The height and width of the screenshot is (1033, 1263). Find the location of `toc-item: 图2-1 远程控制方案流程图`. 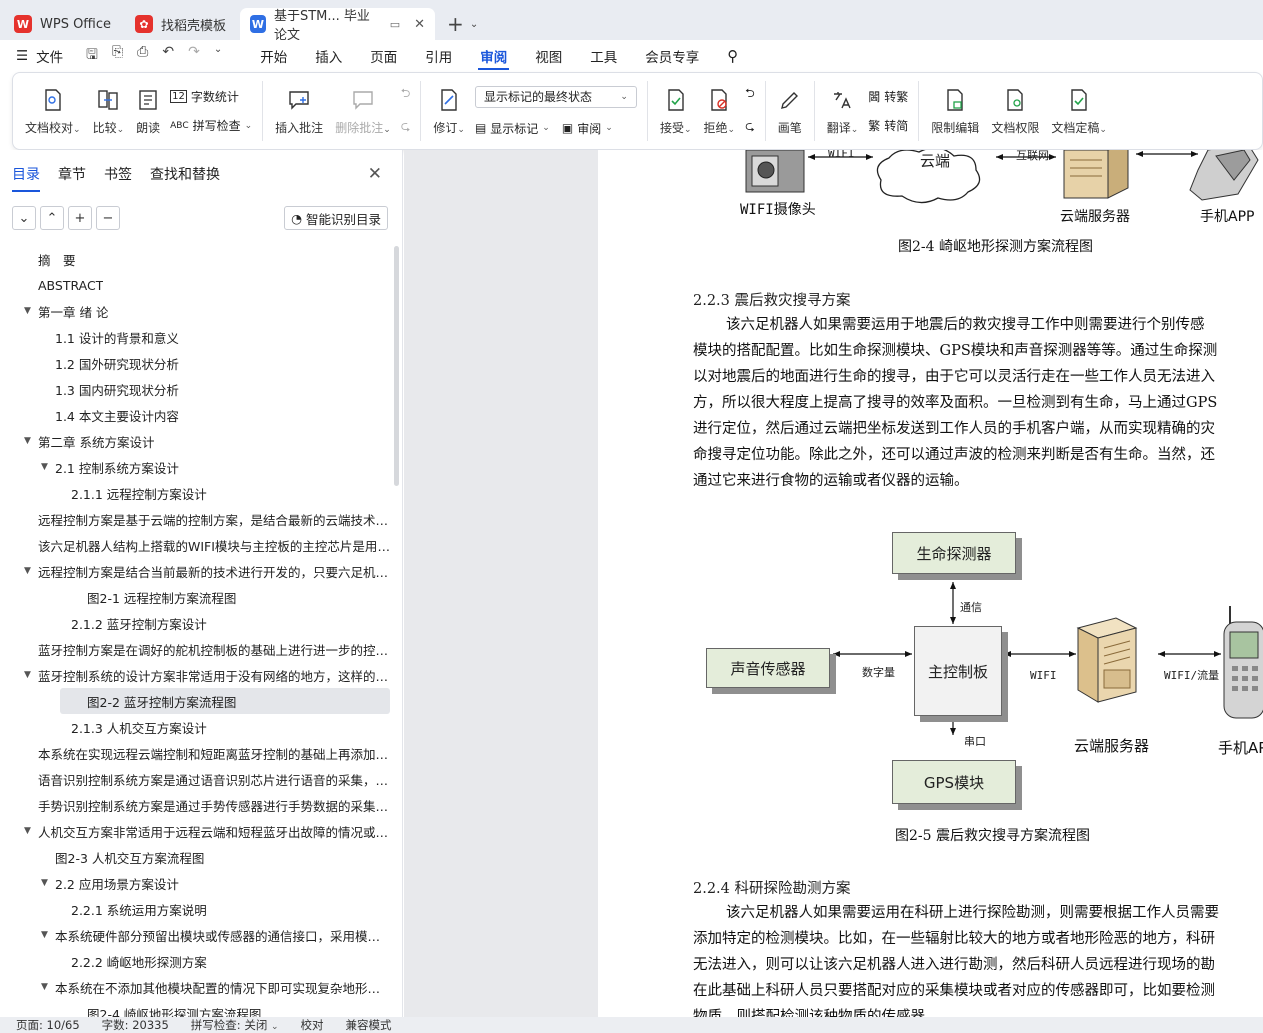

toc-item: 图2-1 远程控制方案流程图 is located at coordinates (195, 597).